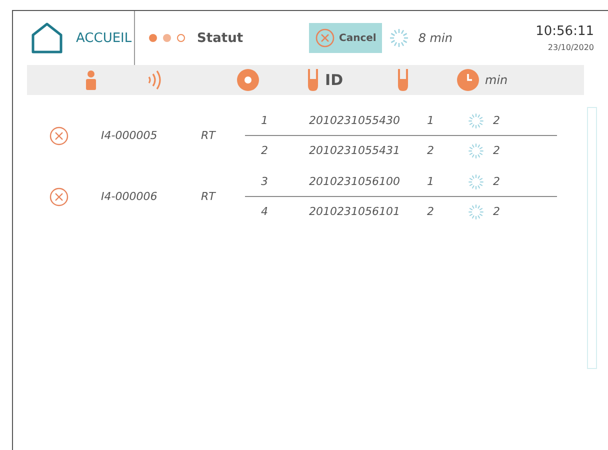 The width and height of the screenshot is (608, 450). I want to click on status-label: Statut, so click(220, 38).